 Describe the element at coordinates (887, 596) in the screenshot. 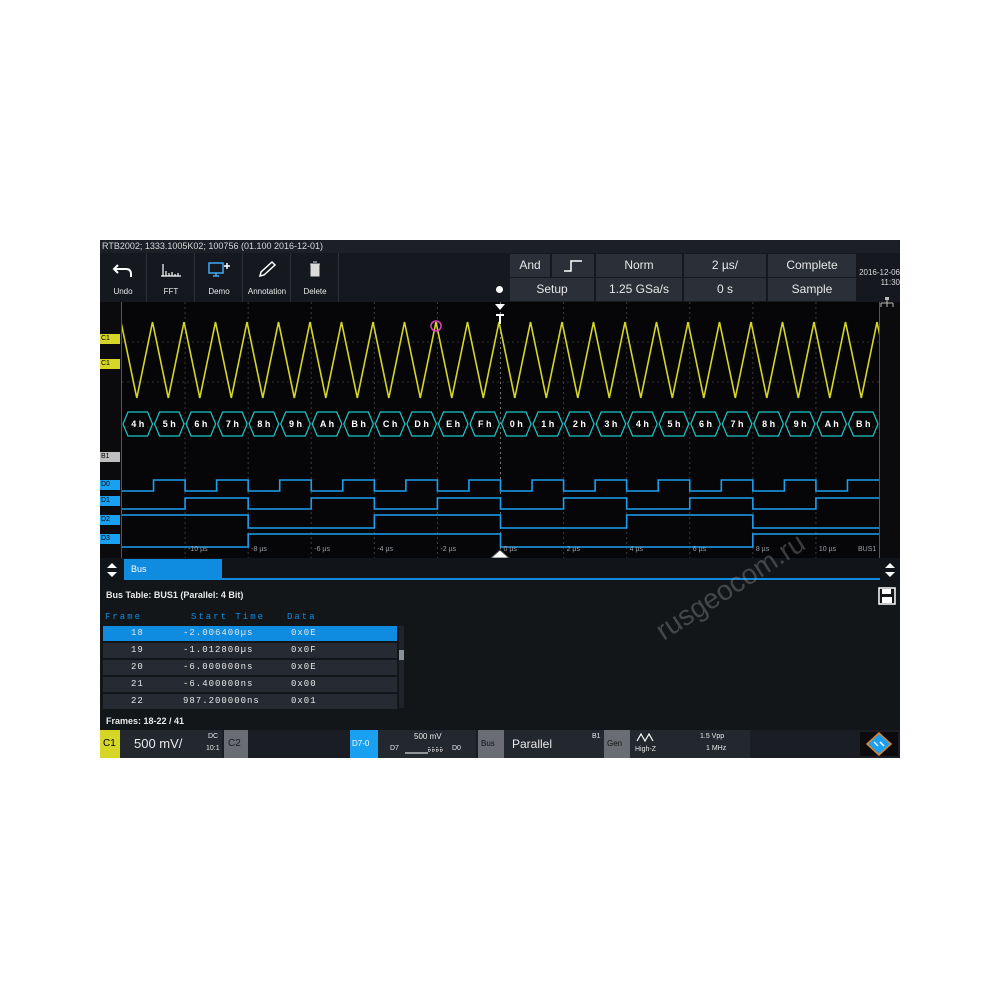

I see `save-icon` at that location.